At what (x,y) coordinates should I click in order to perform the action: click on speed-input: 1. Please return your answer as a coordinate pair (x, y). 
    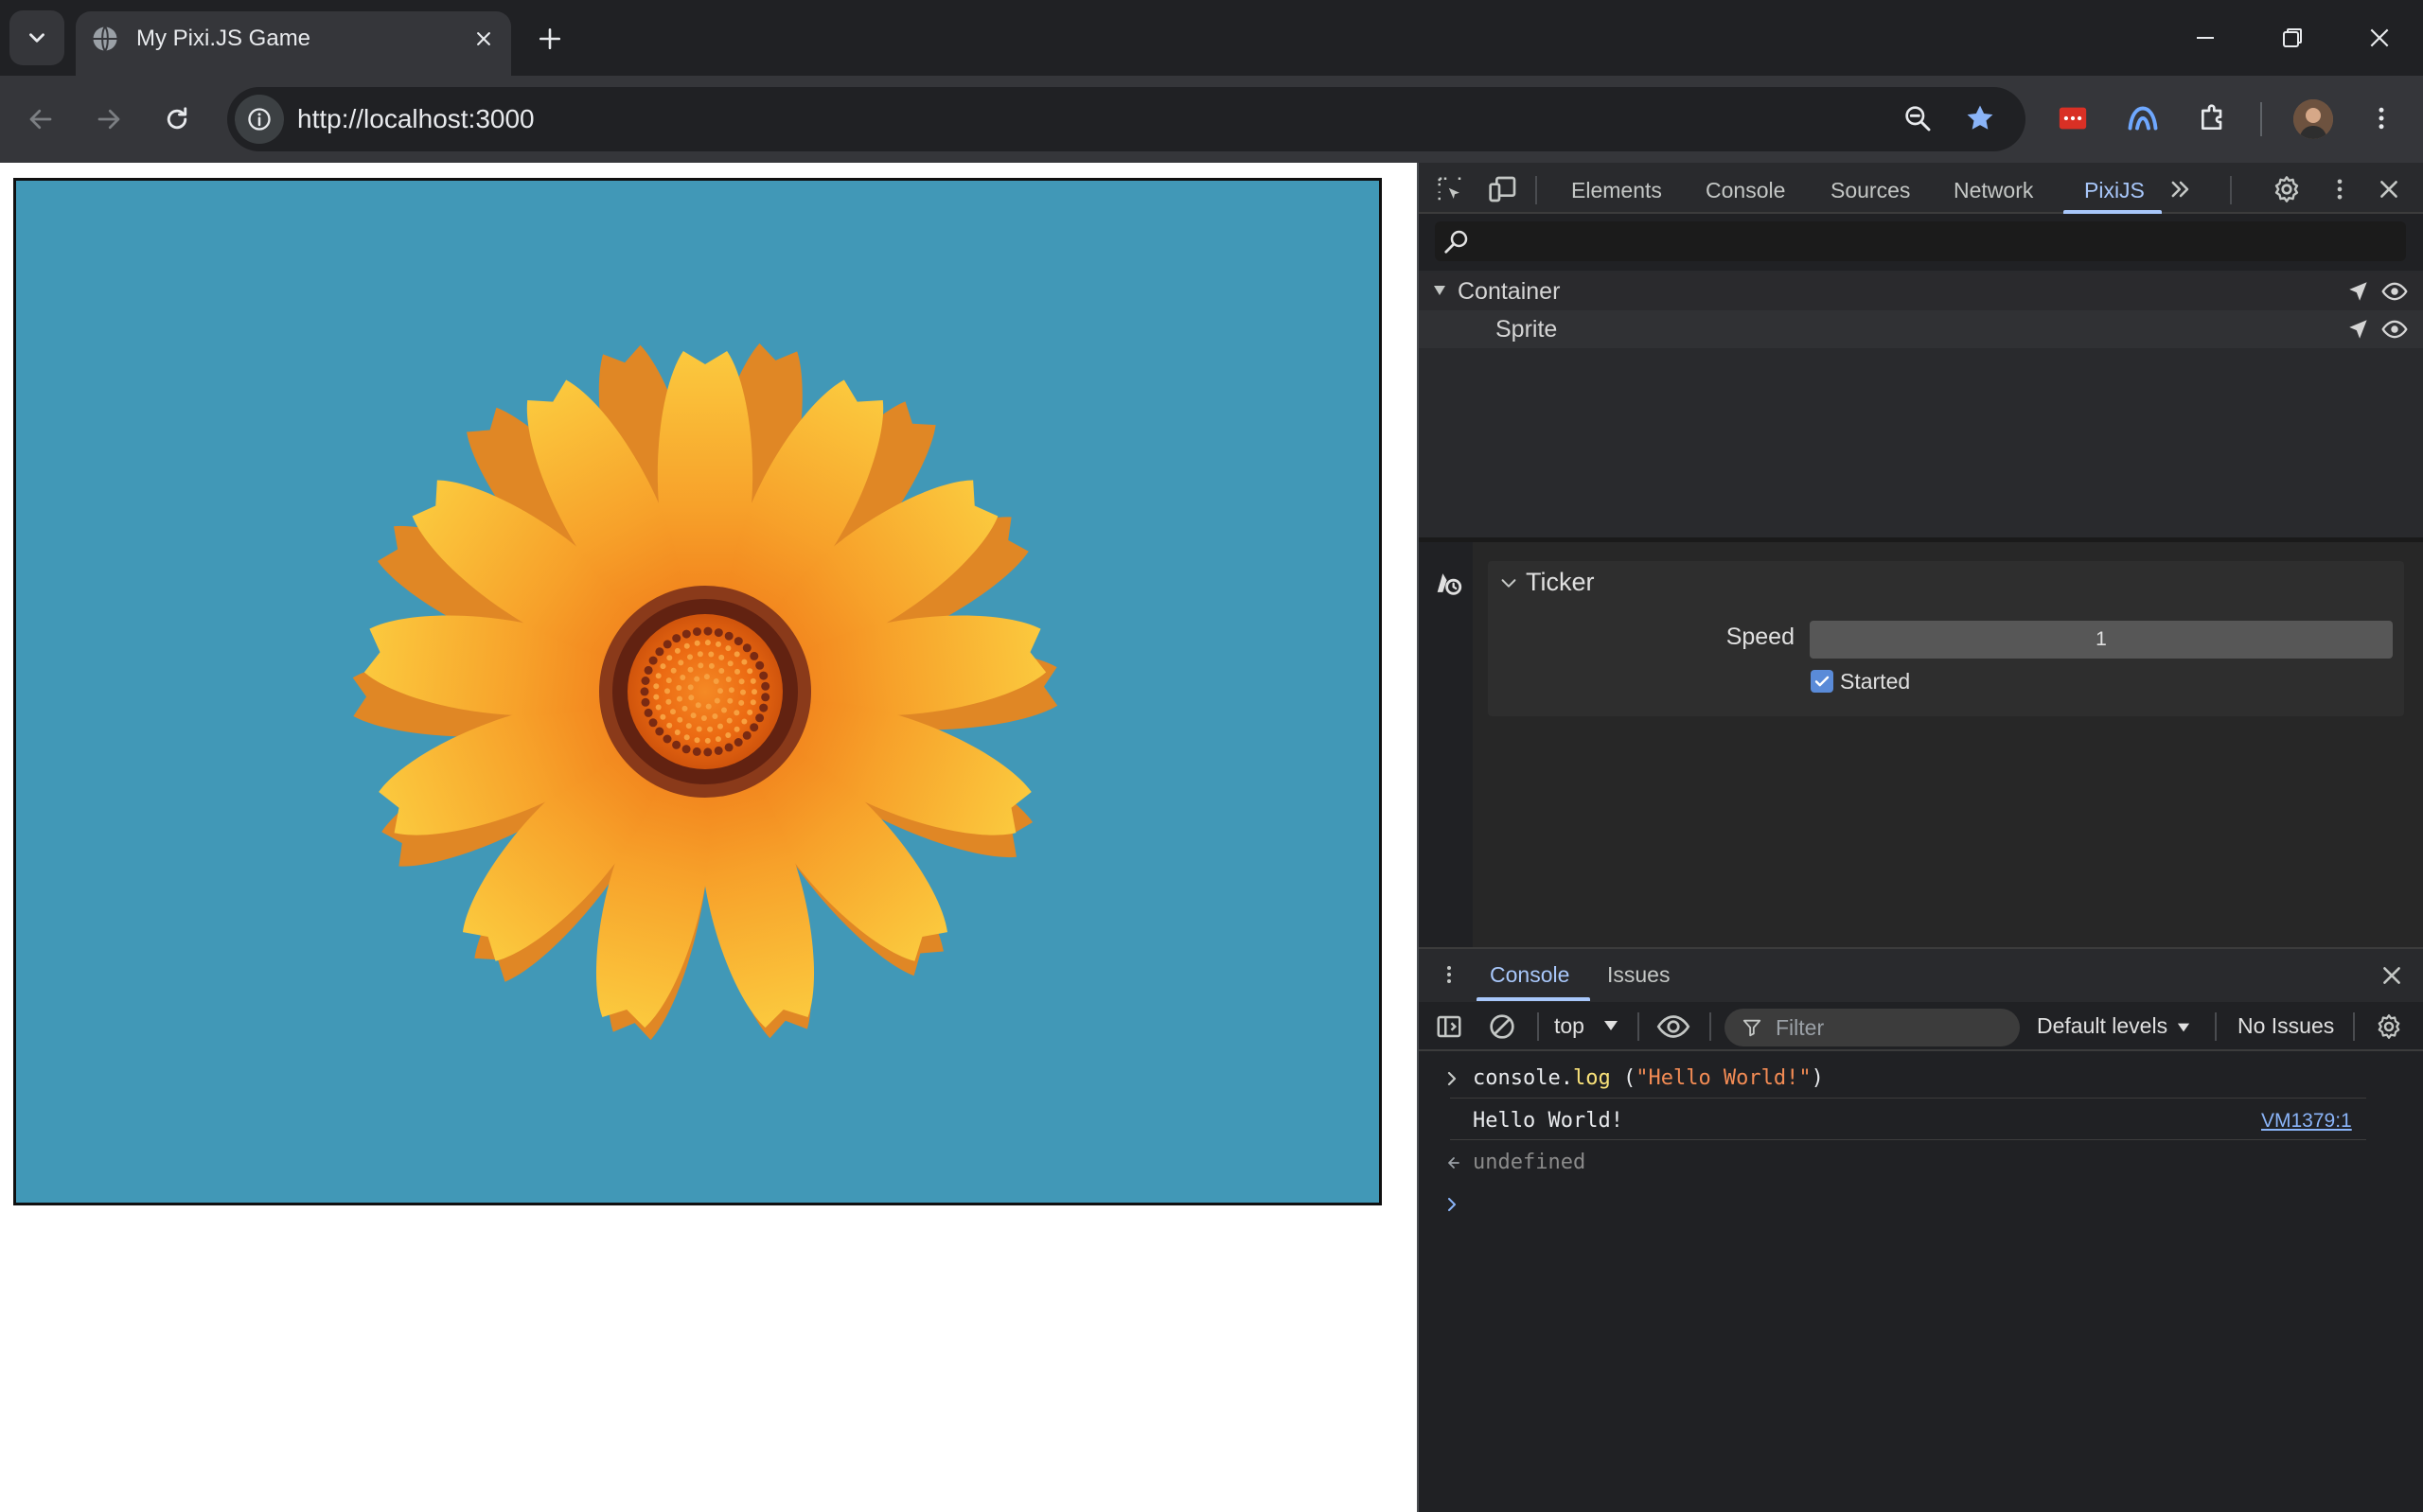
    Looking at the image, I should click on (2101, 640).